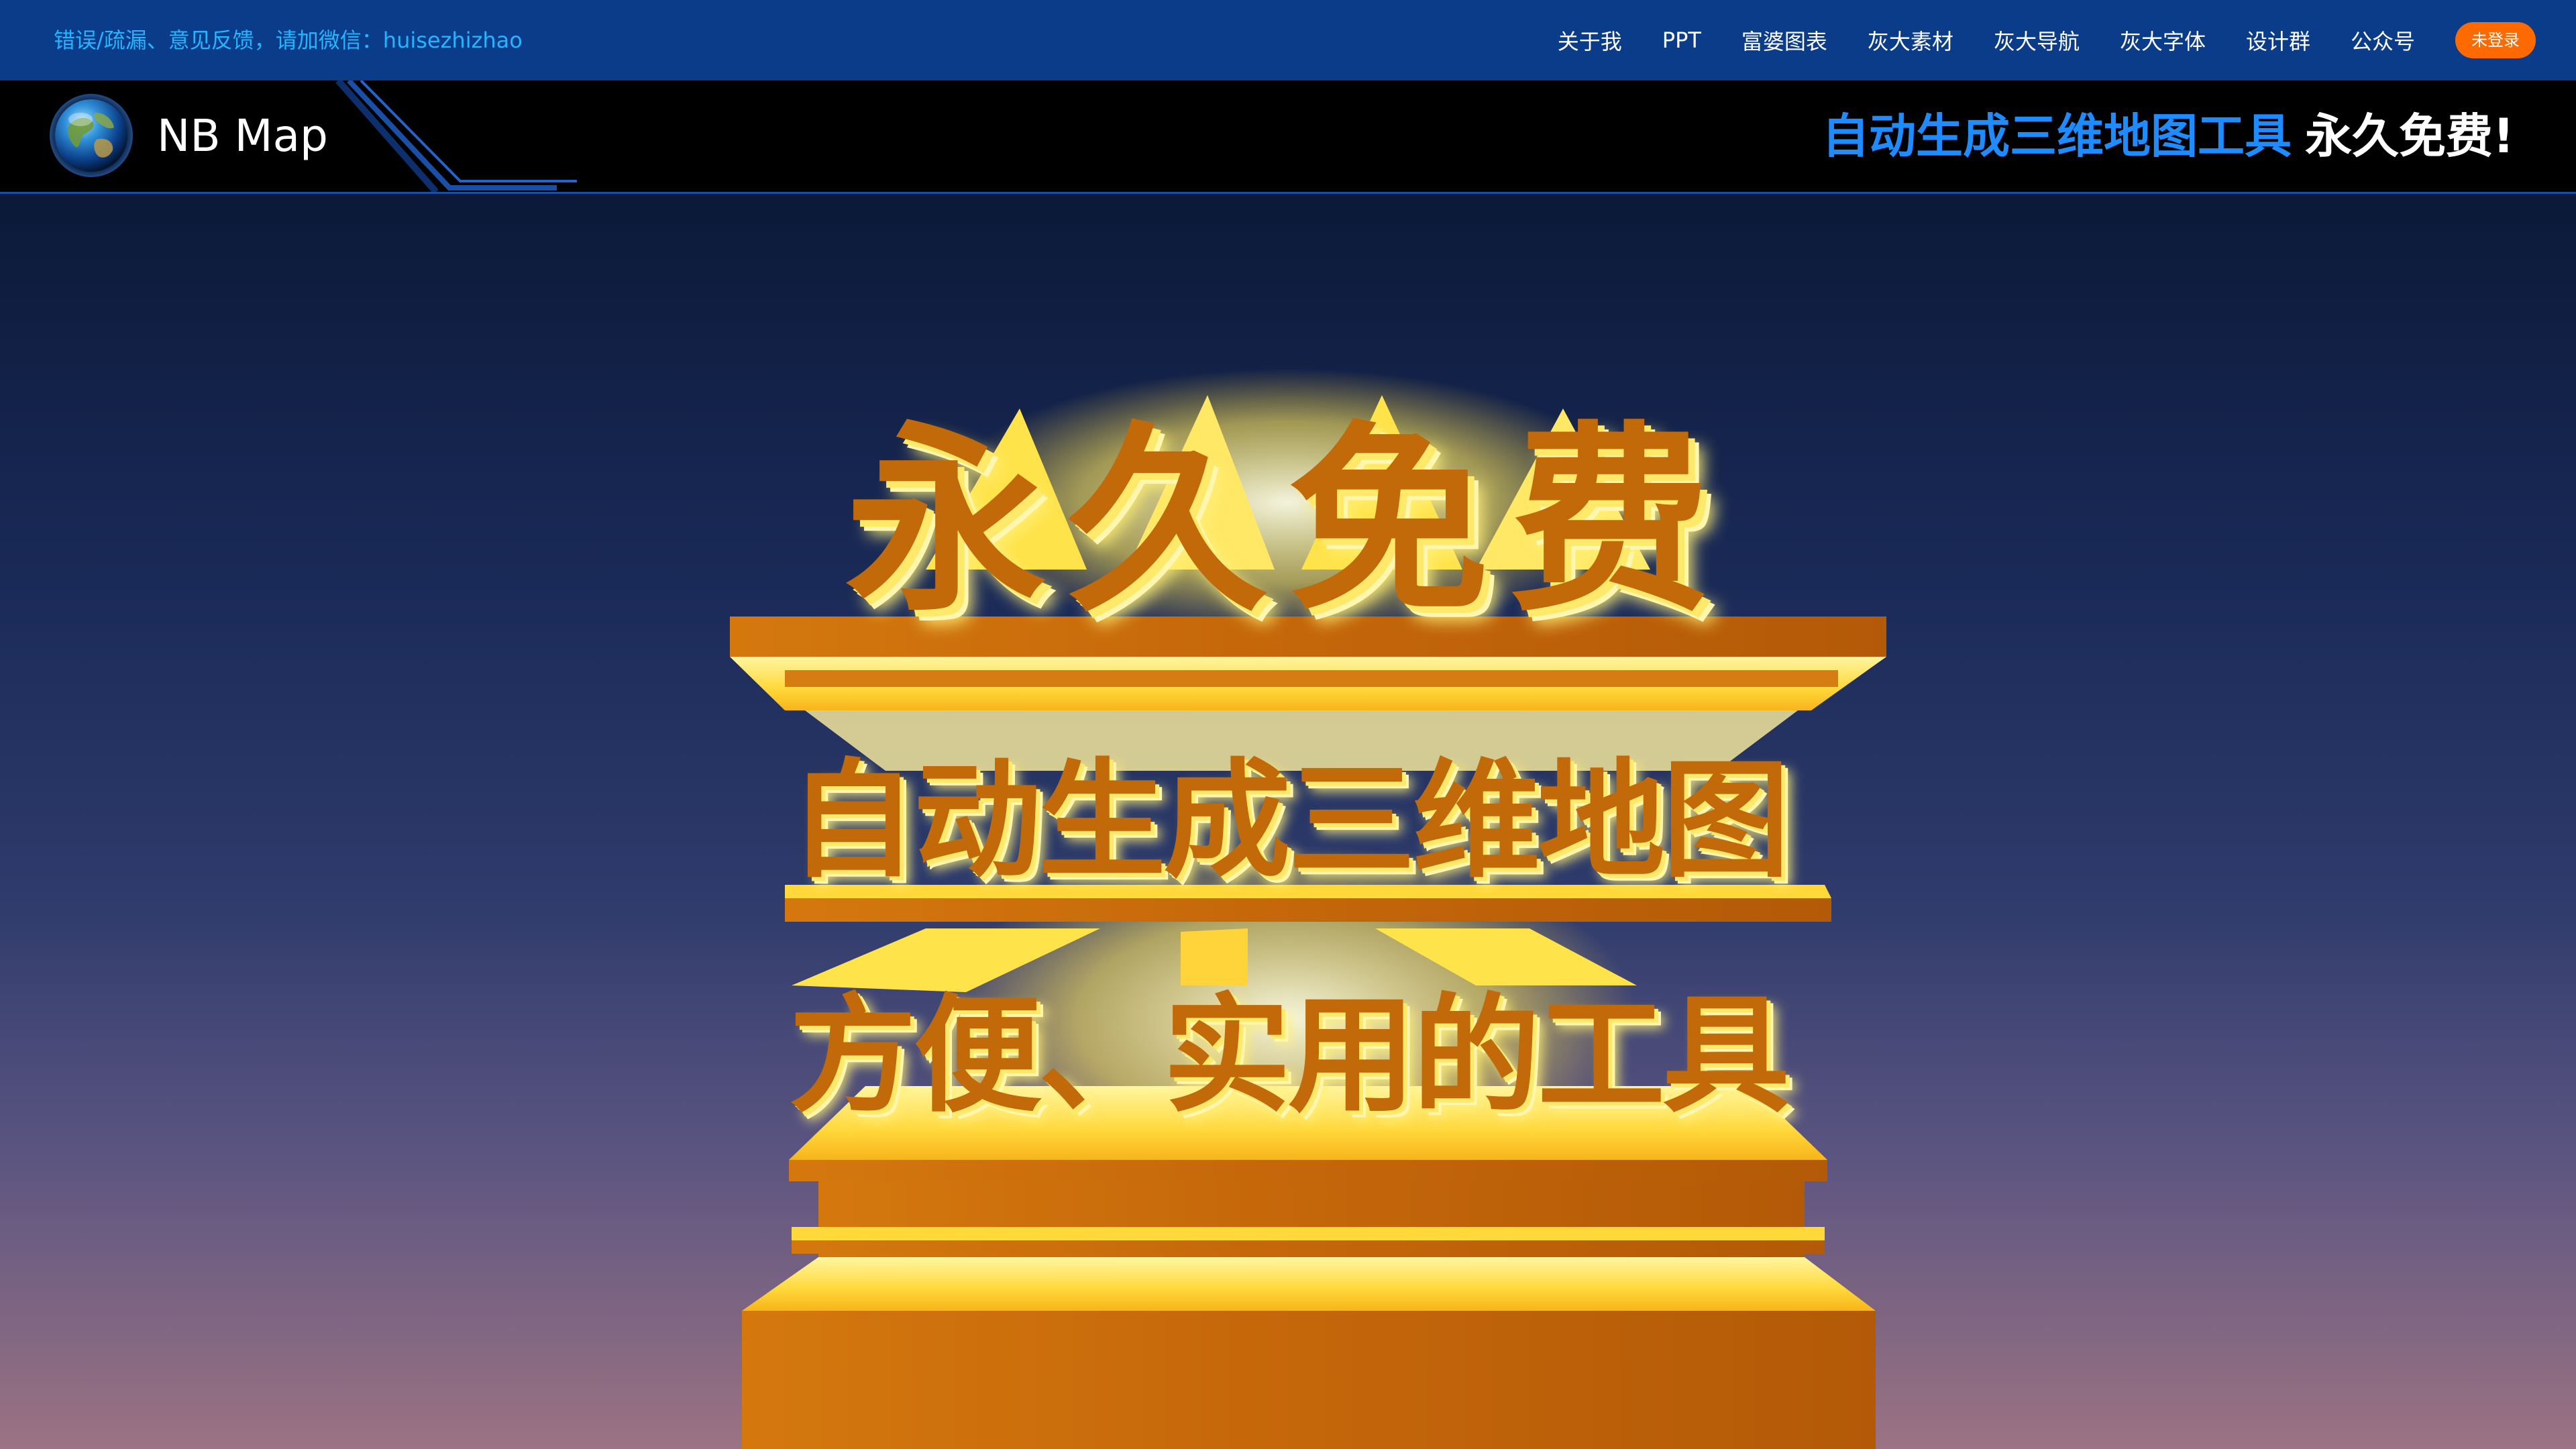  Describe the element at coordinates (2037, 40) in the screenshot. I see `nav-item-navigation: 灰大导航` at that location.